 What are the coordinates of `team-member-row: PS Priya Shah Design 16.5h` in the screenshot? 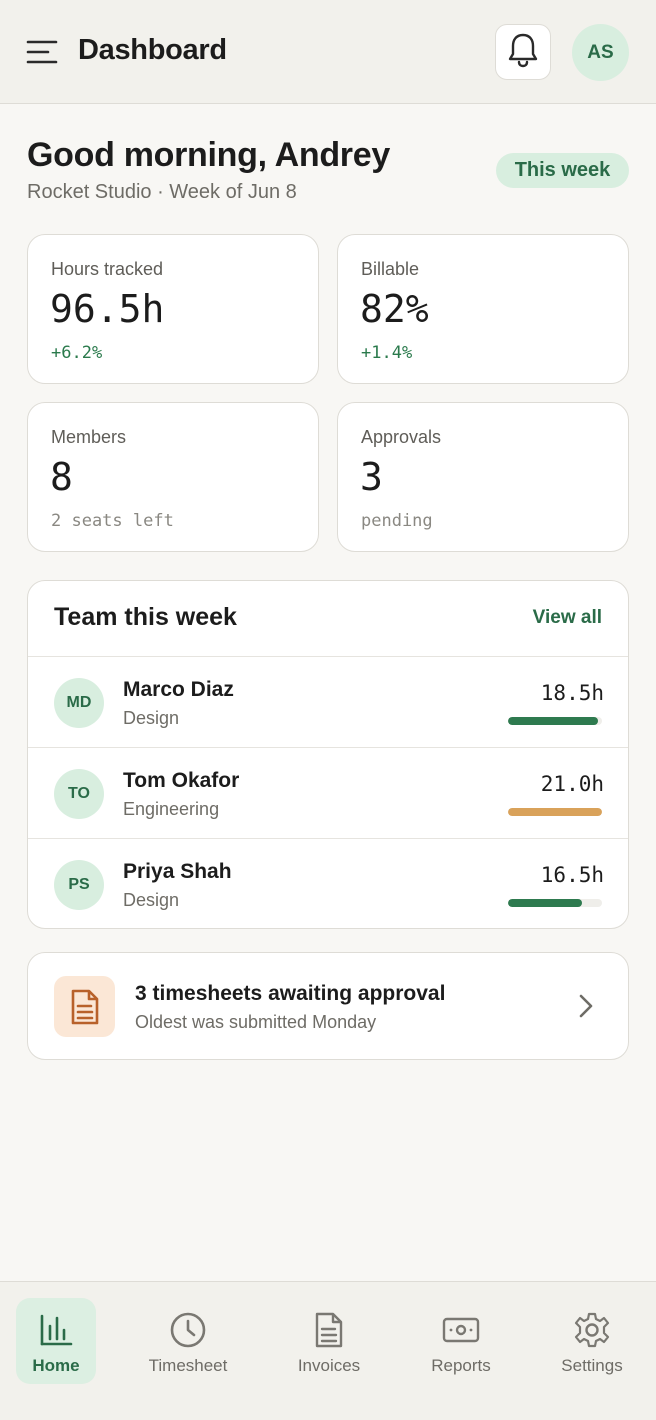 It's located at (328, 883).